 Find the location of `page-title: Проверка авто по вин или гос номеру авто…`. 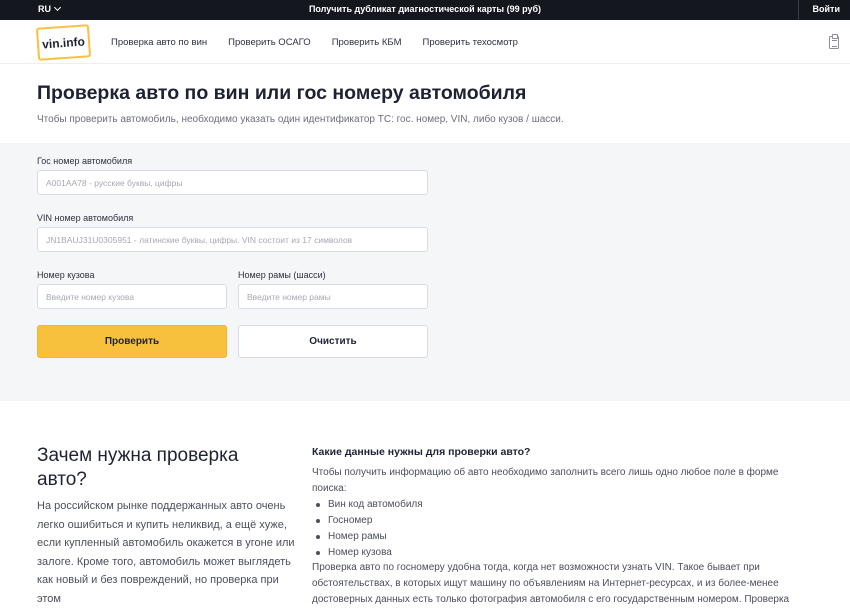

page-title: Проверка авто по вин или гос номеру авто… is located at coordinates (282, 93).